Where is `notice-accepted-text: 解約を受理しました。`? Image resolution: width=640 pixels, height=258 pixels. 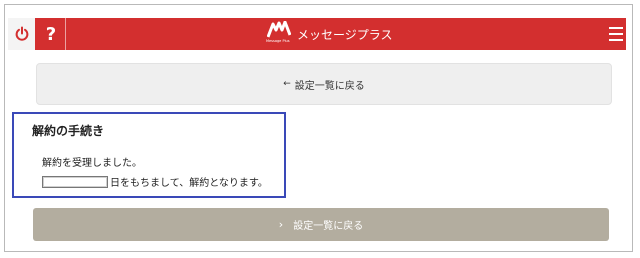
notice-accepted-text: 解約を受理しました。 is located at coordinates (92, 163).